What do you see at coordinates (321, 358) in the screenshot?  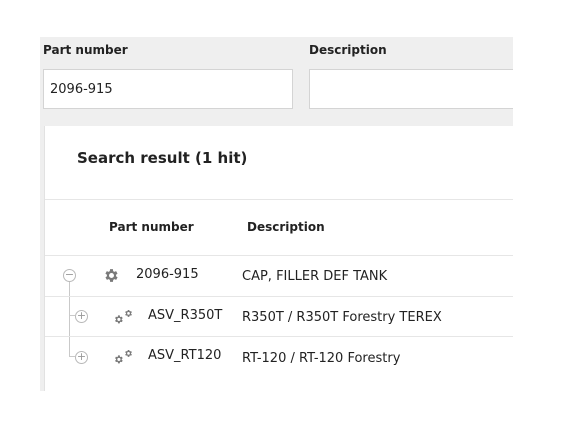 I see `description-cell: RT-120 / RT-120 Forestry` at bounding box center [321, 358].